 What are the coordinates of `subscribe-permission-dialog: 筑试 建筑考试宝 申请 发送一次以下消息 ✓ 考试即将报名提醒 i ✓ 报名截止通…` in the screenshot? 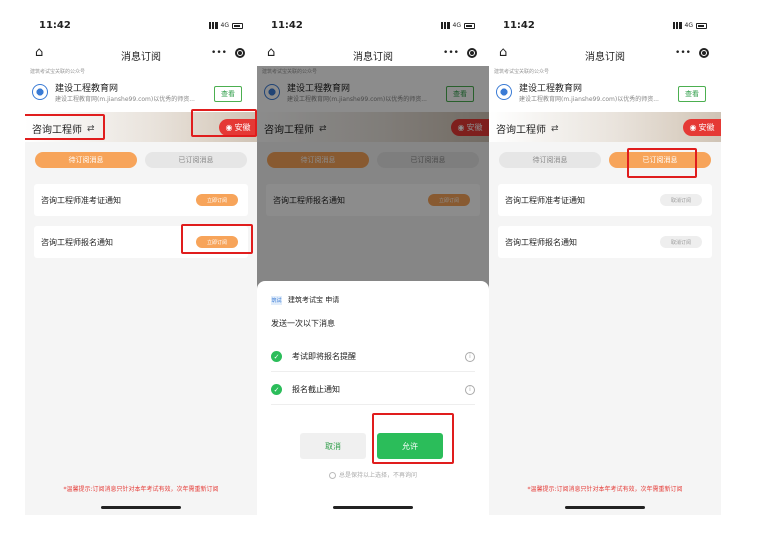 It's located at (373, 398).